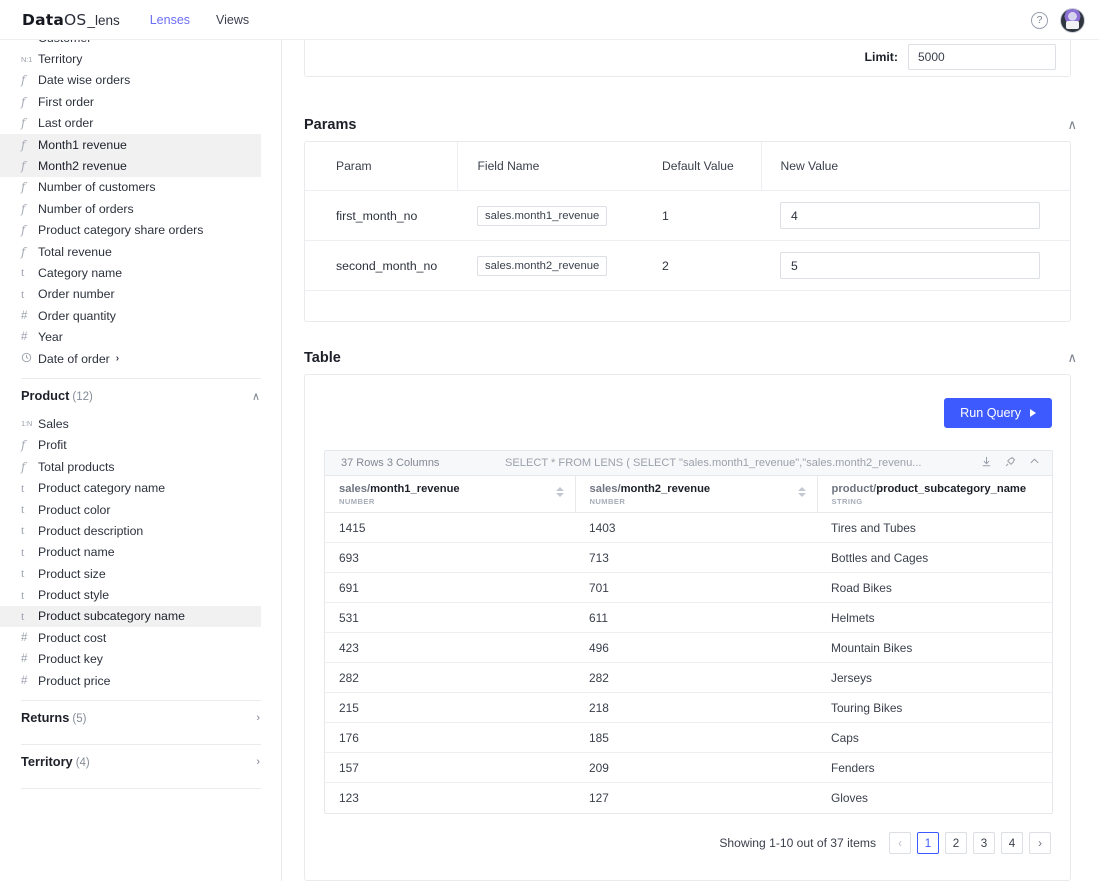 This screenshot has width=1099, height=881. I want to click on sidebar-item-year: # Year, so click(130, 336).